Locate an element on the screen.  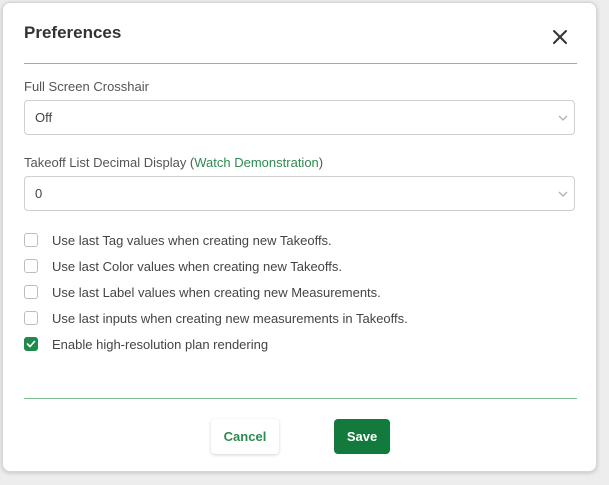
close-icon is located at coordinates (560, 37).